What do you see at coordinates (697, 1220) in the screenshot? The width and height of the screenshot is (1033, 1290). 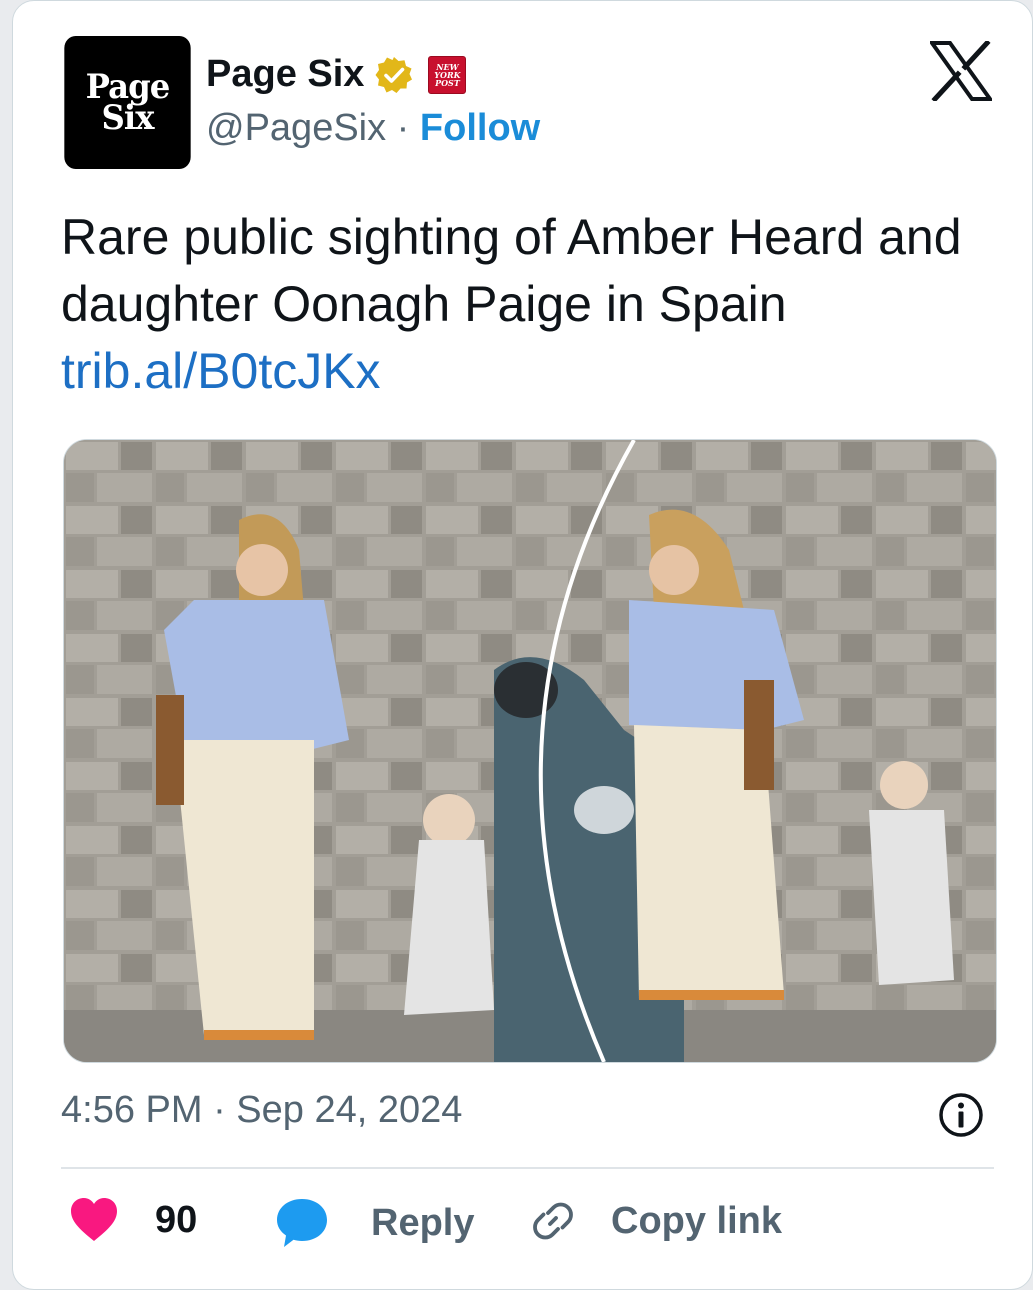 I see `copy-link-label: Copy link` at bounding box center [697, 1220].